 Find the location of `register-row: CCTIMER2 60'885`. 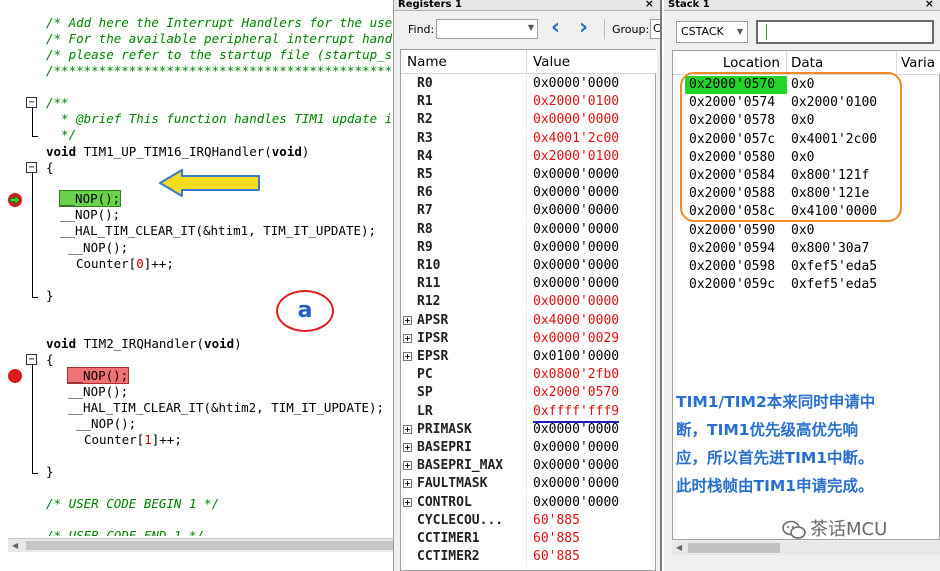

register-row: CCTIMER2 60'885 is located at coordinates (529, 557).